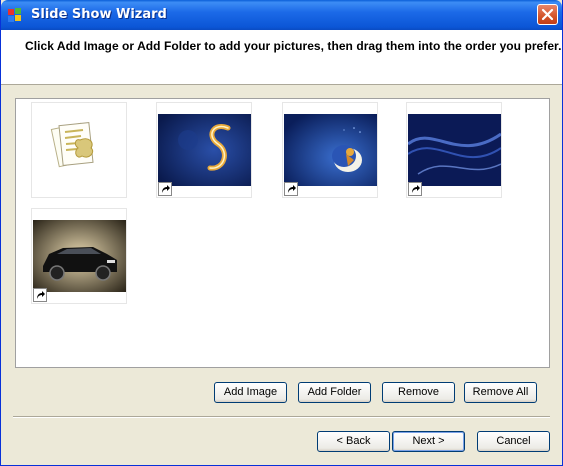 The image size is (563, 466). What do you see at coordinates (428, 441) in the screenshot?
I see `next-button: Next >` at bounding box center [428, 441].